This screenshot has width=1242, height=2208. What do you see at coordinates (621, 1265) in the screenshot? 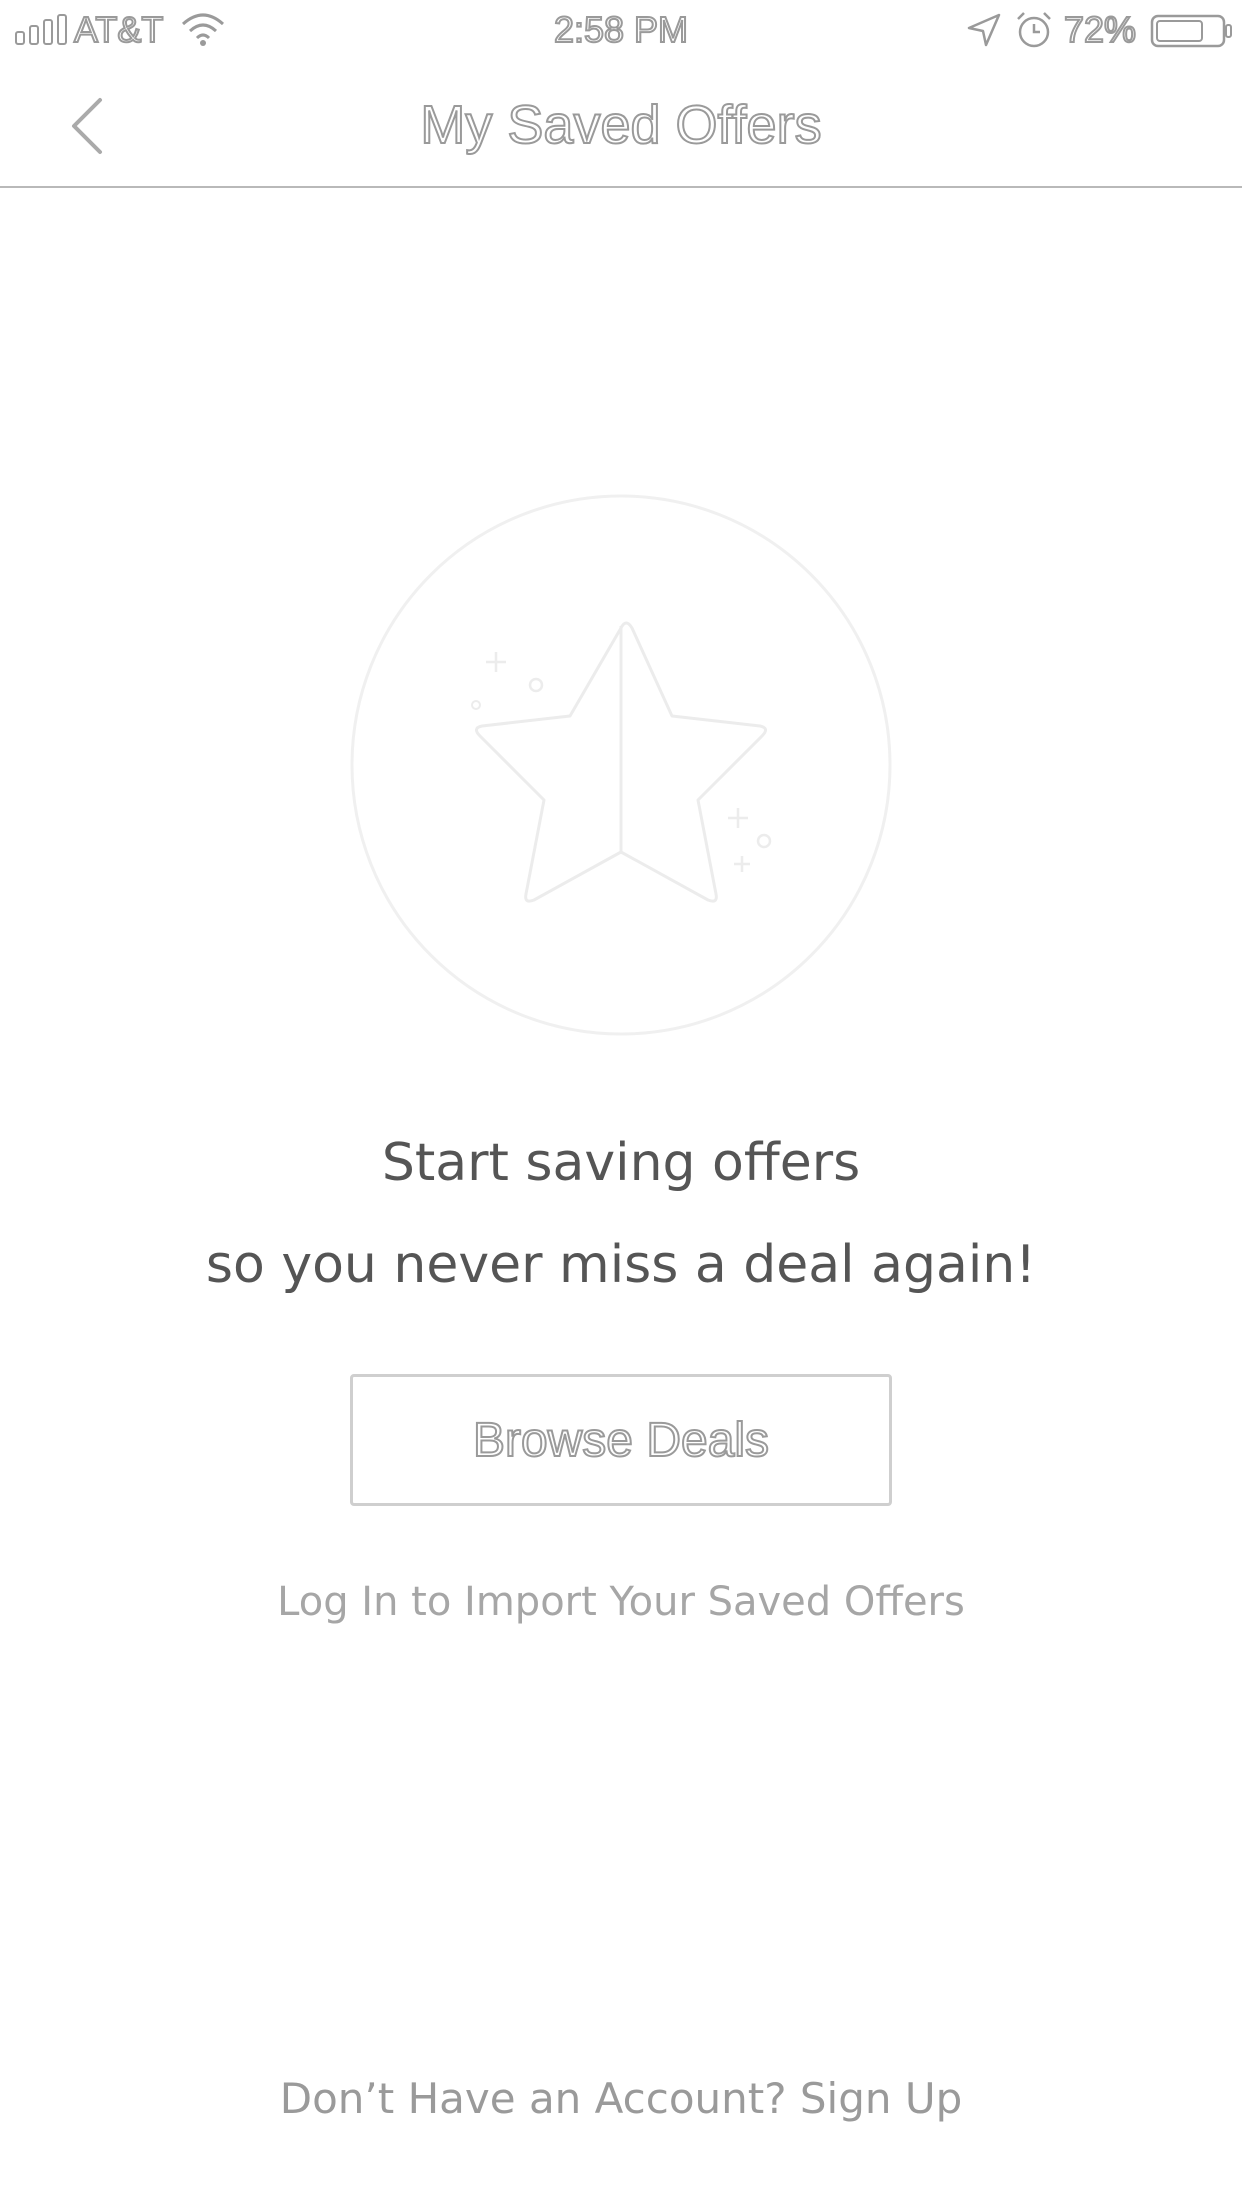
I see `empty-state-subheadline: so you never miss a deal again!` at bounding box center [621, 1265].